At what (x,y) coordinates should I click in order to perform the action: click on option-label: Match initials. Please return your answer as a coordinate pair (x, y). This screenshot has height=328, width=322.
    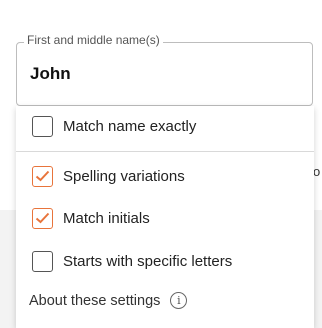
    Looking at the image, I should click on (106, 218).